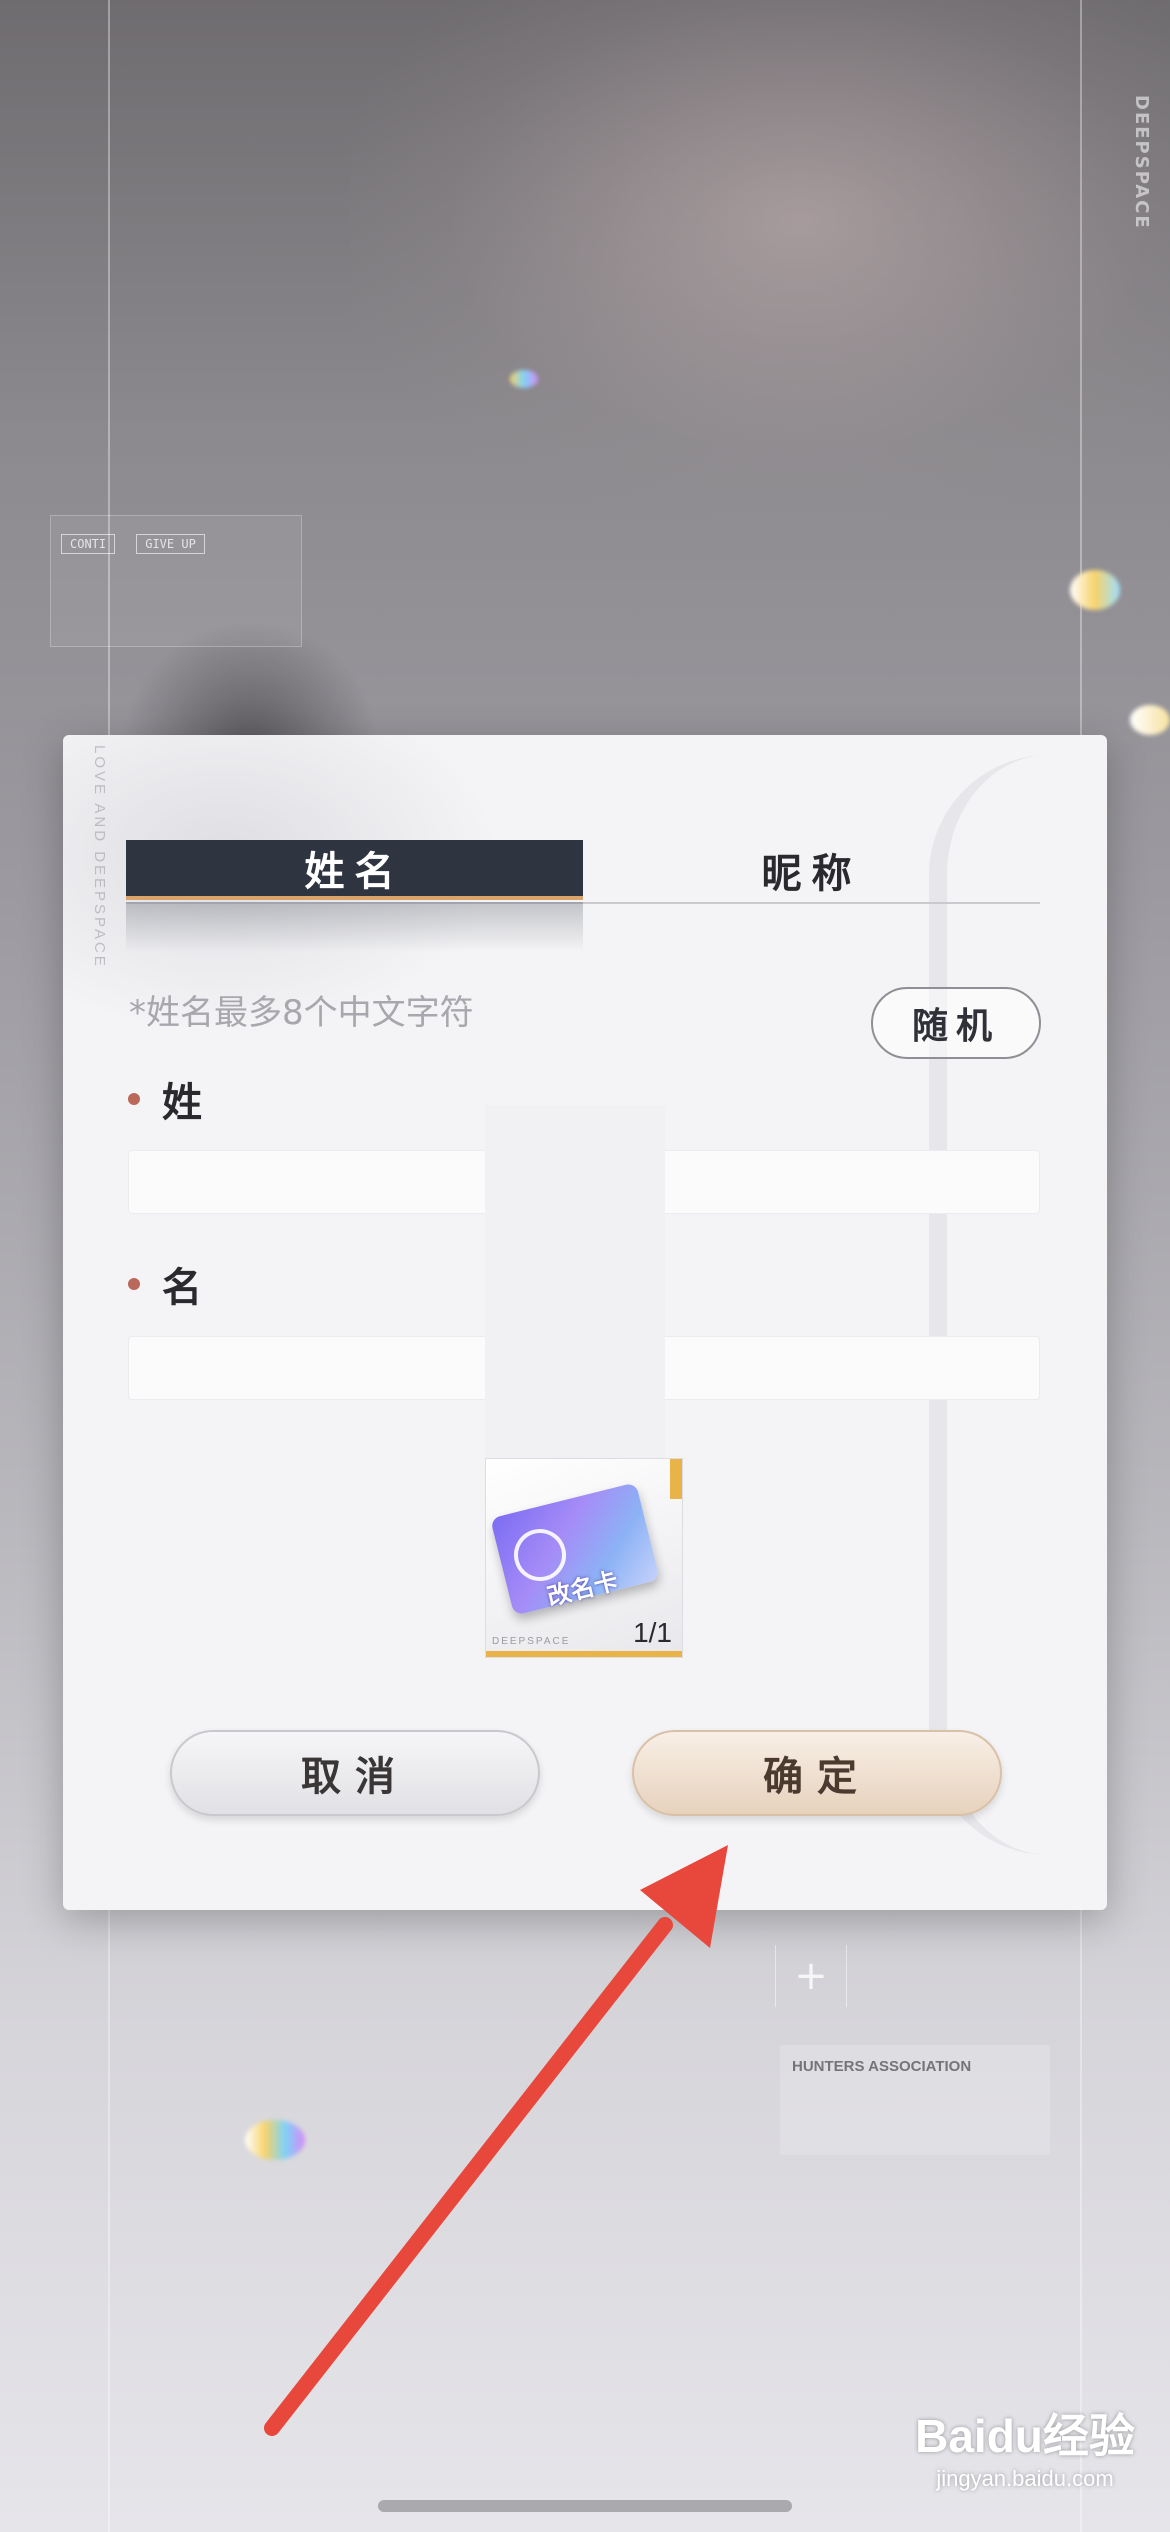 This screenshot has height=2532, width=1170. Describe the element at coordinates (176, 581) in the screenshot. I see `background-hud-panel: CONTI GIVE UP` at that location.